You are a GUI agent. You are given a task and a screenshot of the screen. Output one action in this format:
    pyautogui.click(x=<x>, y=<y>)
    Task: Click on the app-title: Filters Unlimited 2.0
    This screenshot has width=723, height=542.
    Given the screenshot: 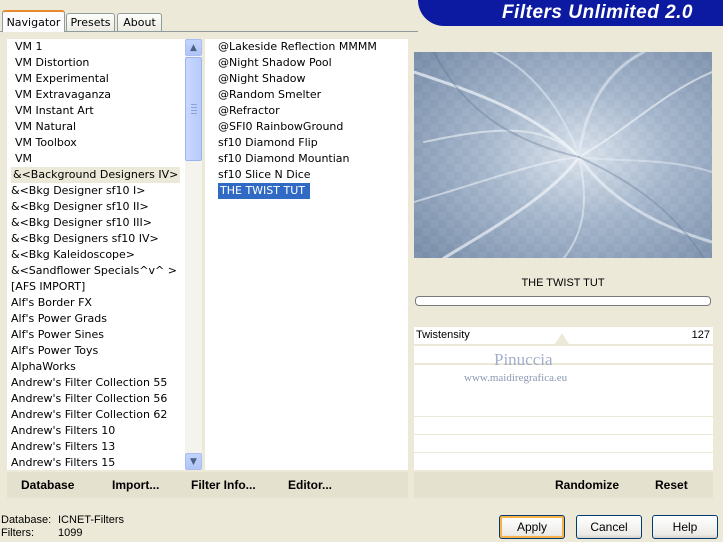 What is the action you would take?
    pyautogui.click(x=597, y=12)
    